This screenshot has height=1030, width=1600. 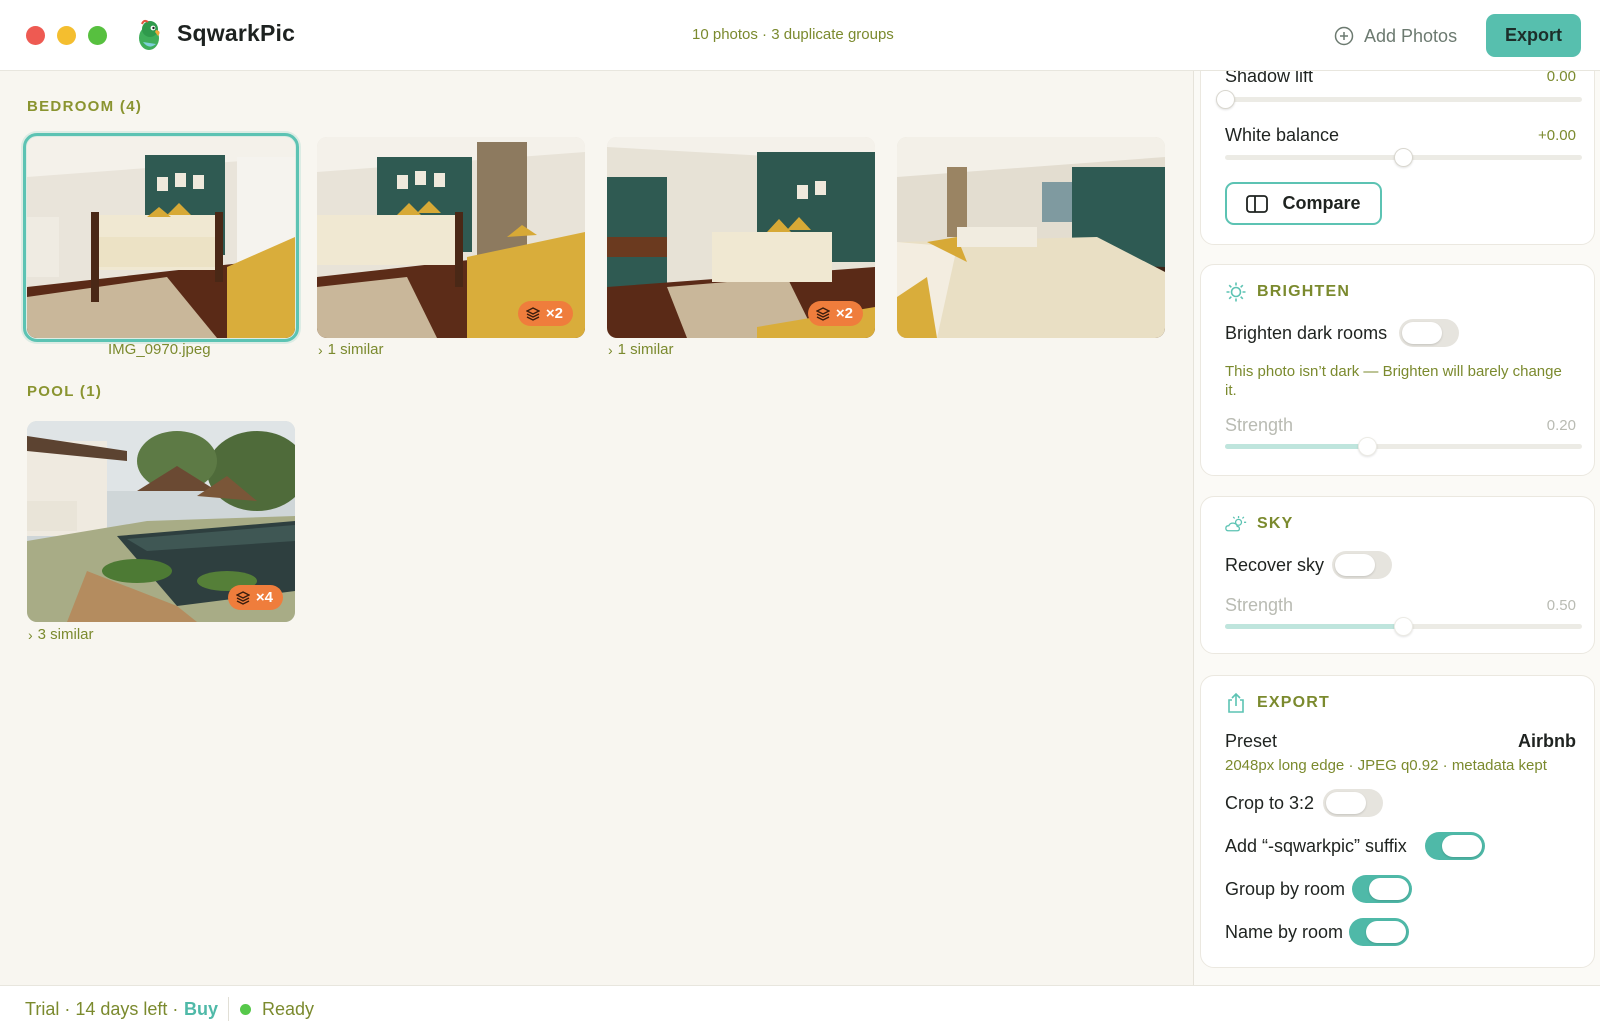 What do you see at coordinates (1282, 135) in the screenshot?
I see `white-balance-label: White balance` at bounding box center [1282, 135].